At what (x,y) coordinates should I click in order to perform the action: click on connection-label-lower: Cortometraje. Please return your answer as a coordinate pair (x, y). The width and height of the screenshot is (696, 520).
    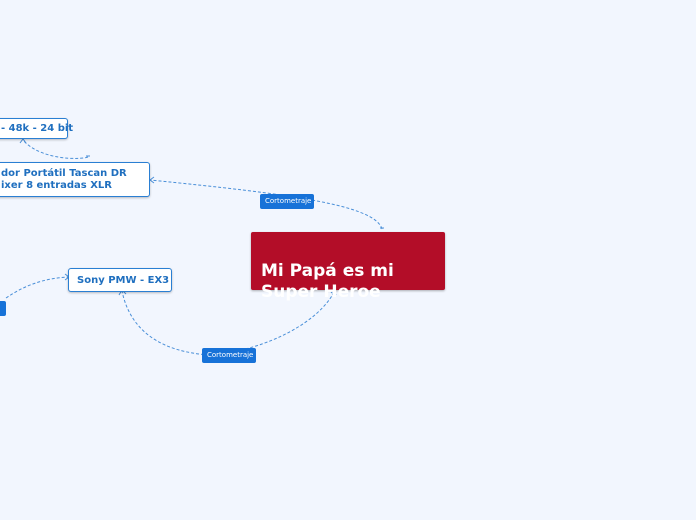
    Looking at the image, I should click on (229, 355).